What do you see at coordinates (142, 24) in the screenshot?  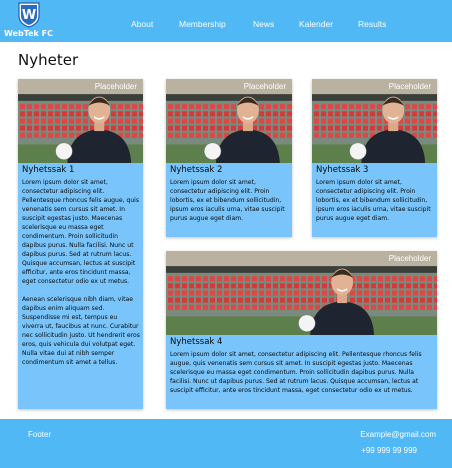 I see `nav-link-about: About` at bounding box center [142, 24].